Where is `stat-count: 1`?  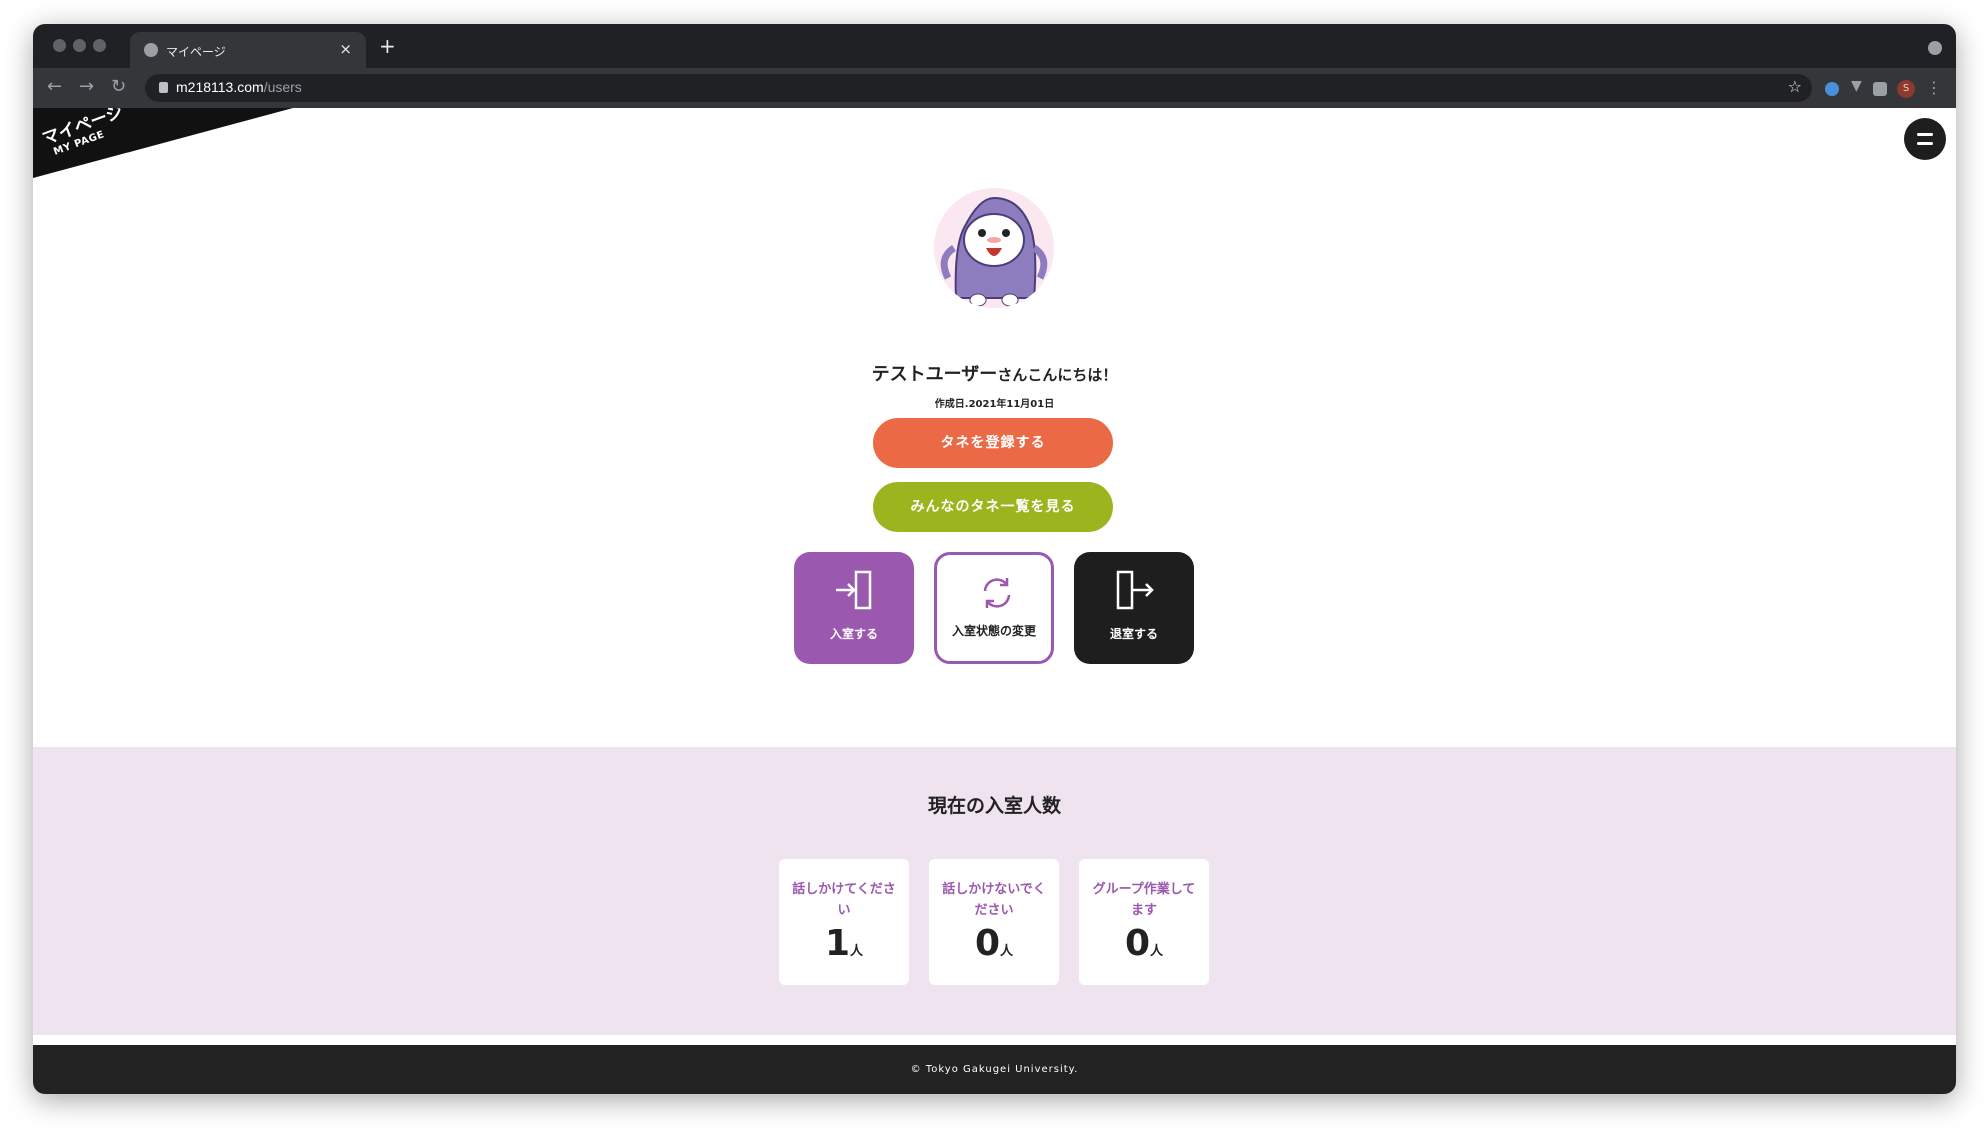
stat-count: 1 is located at coordinates (837, 943).